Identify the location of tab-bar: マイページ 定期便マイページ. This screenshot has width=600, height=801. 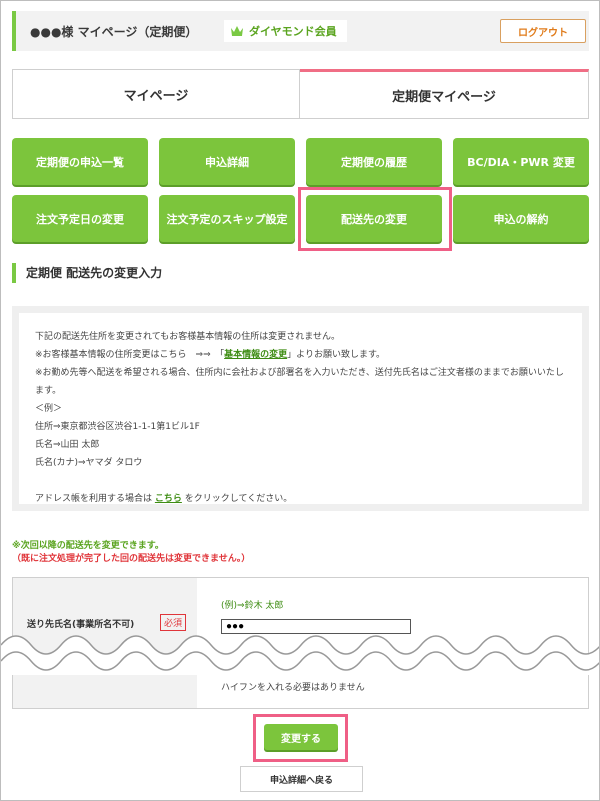
(300, 94).